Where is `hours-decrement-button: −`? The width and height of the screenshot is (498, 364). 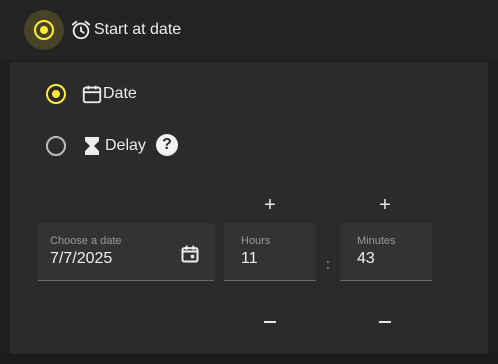 hours-decrement-button: − is located at coordinates (270, 322).